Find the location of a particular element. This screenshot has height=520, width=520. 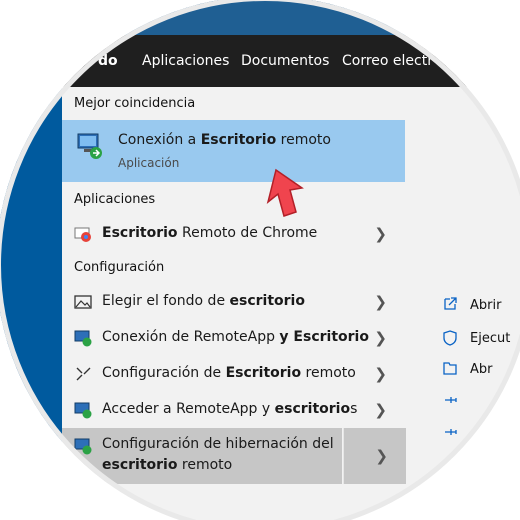

action-open: Abrir is located at coordinates (485, 305).